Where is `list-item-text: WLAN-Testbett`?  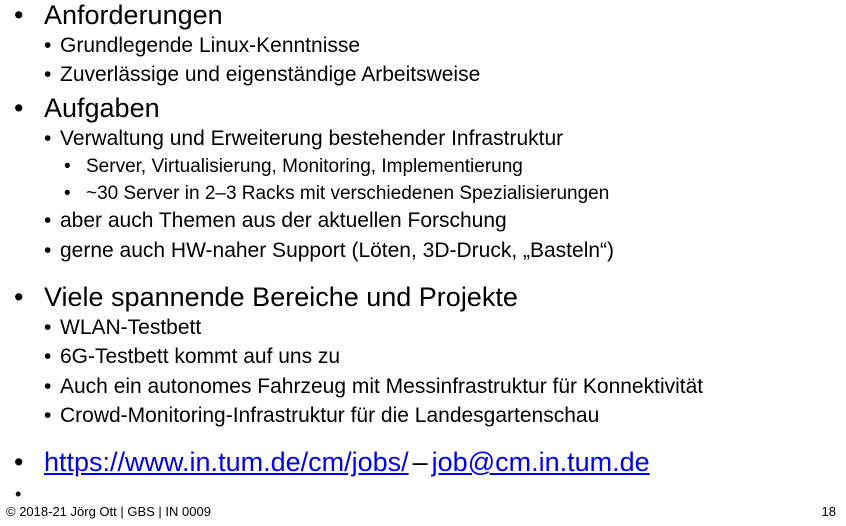 list-item-text: WLAN-Testbett is located at coordinates (131, 327).